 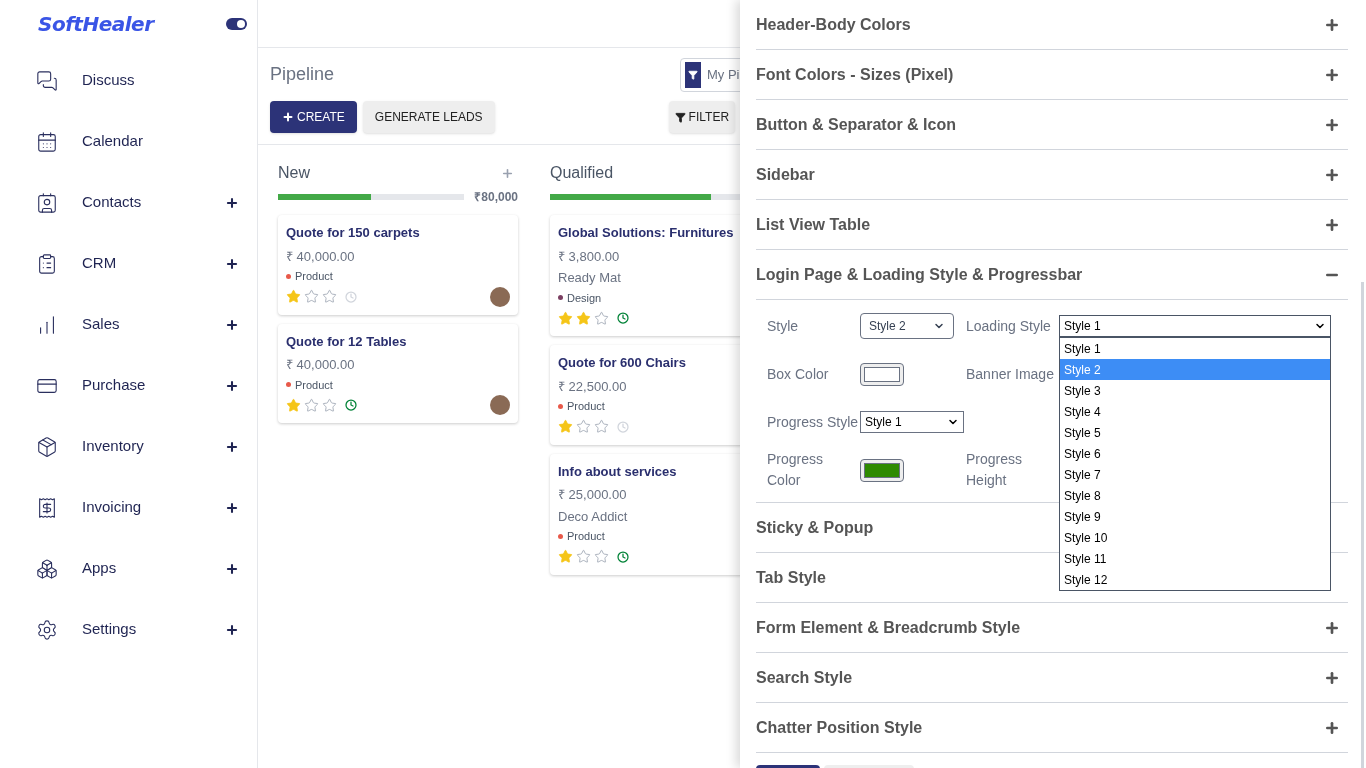 I want to click on card-partner: Deco Addict, so click(x=593, y=516).